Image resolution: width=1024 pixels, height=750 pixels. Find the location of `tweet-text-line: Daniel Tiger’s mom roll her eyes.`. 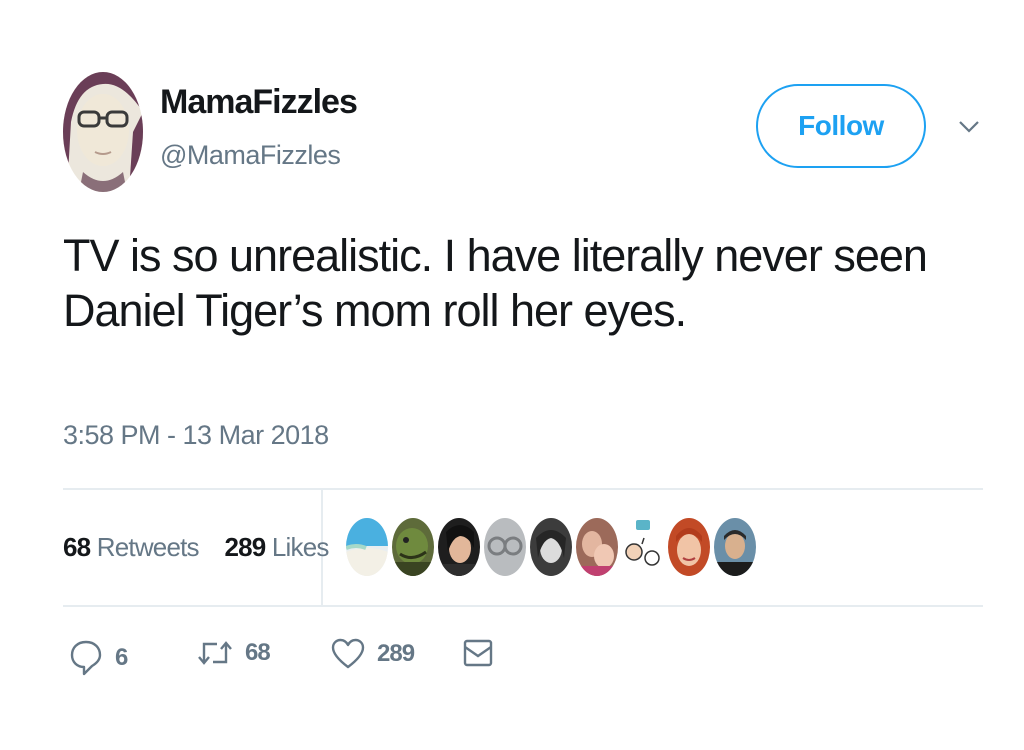

tweet-text-line: Daniel Tiger’s mom roll her eyes. is located at coordinates (375, 310).